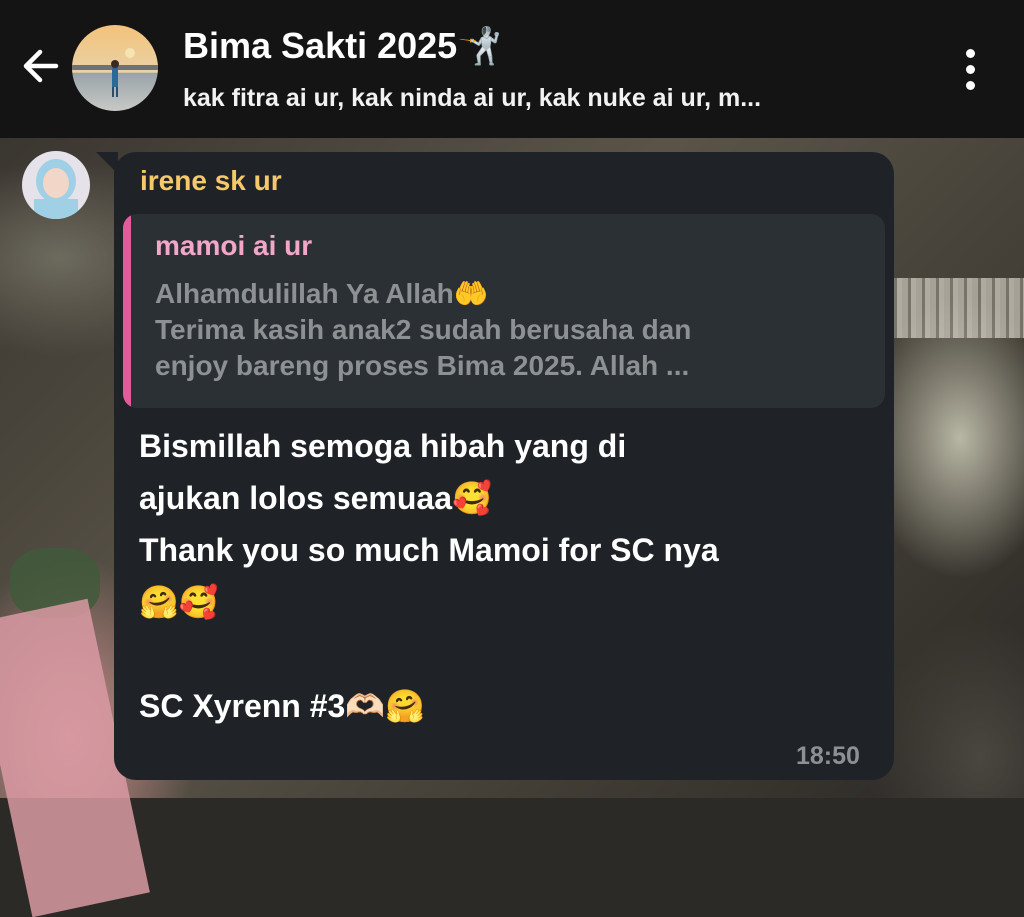 This screenshot has width=1024, height=917. Describe the element at coordinates (179, 602) in the screenshot. I see `hug-hearts-emoji: 🤗🥰` at that location.